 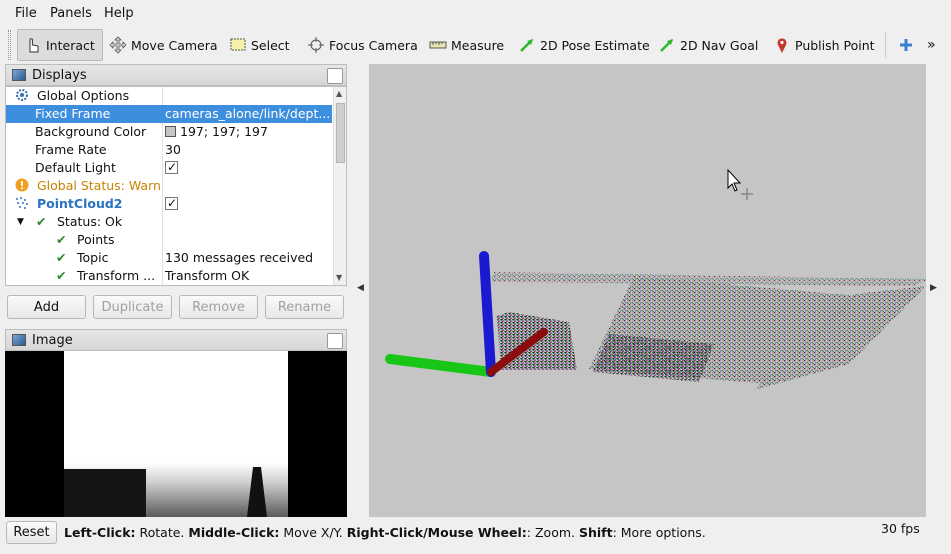 I want to click on pointcloud-icon, so click(x=22, y=204).